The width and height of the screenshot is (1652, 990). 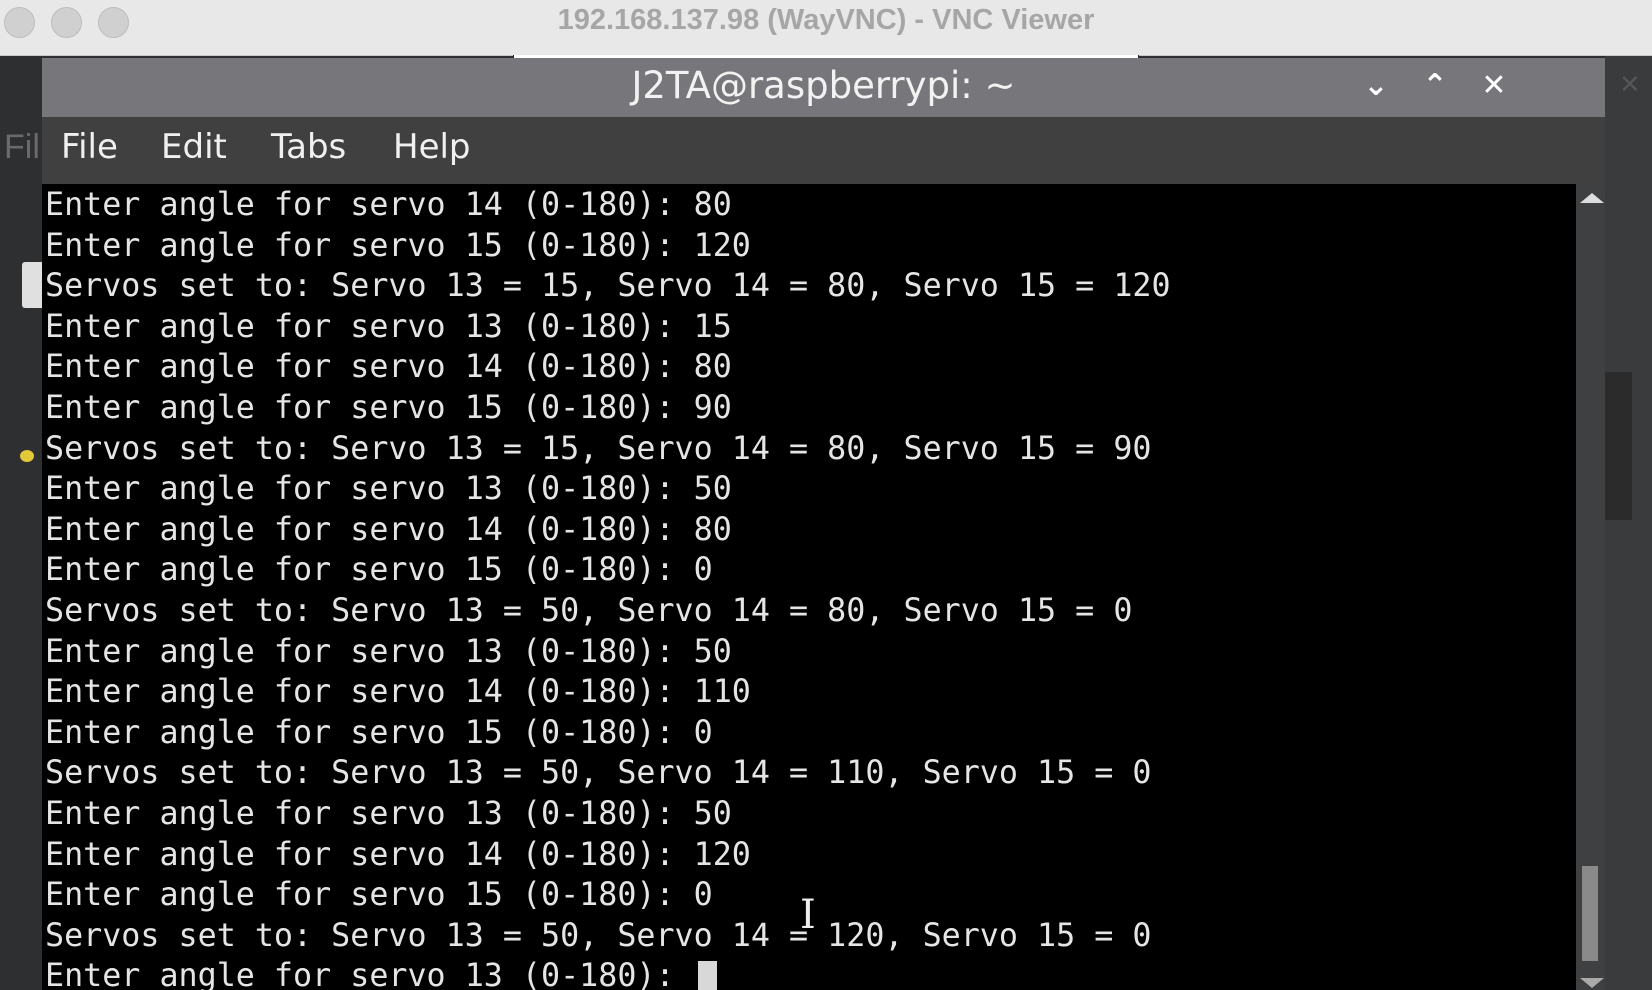 I want to click on terminal-line-text: Enter angle for servo 14 (0-180): 110, so click(x=398, y=692).